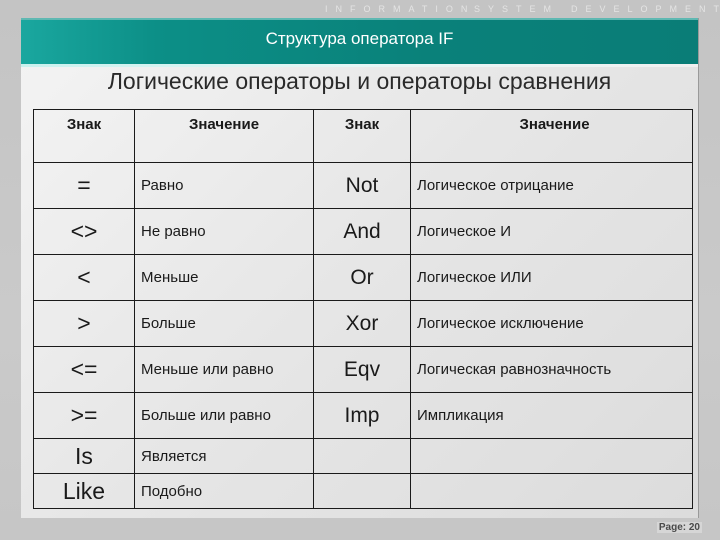 Image resolution: width=720 pixels, height=540 pixels. Describe the element at coordinates (224, 231) in the screenshot. I see `operator-meaning: Не равно` at that location.